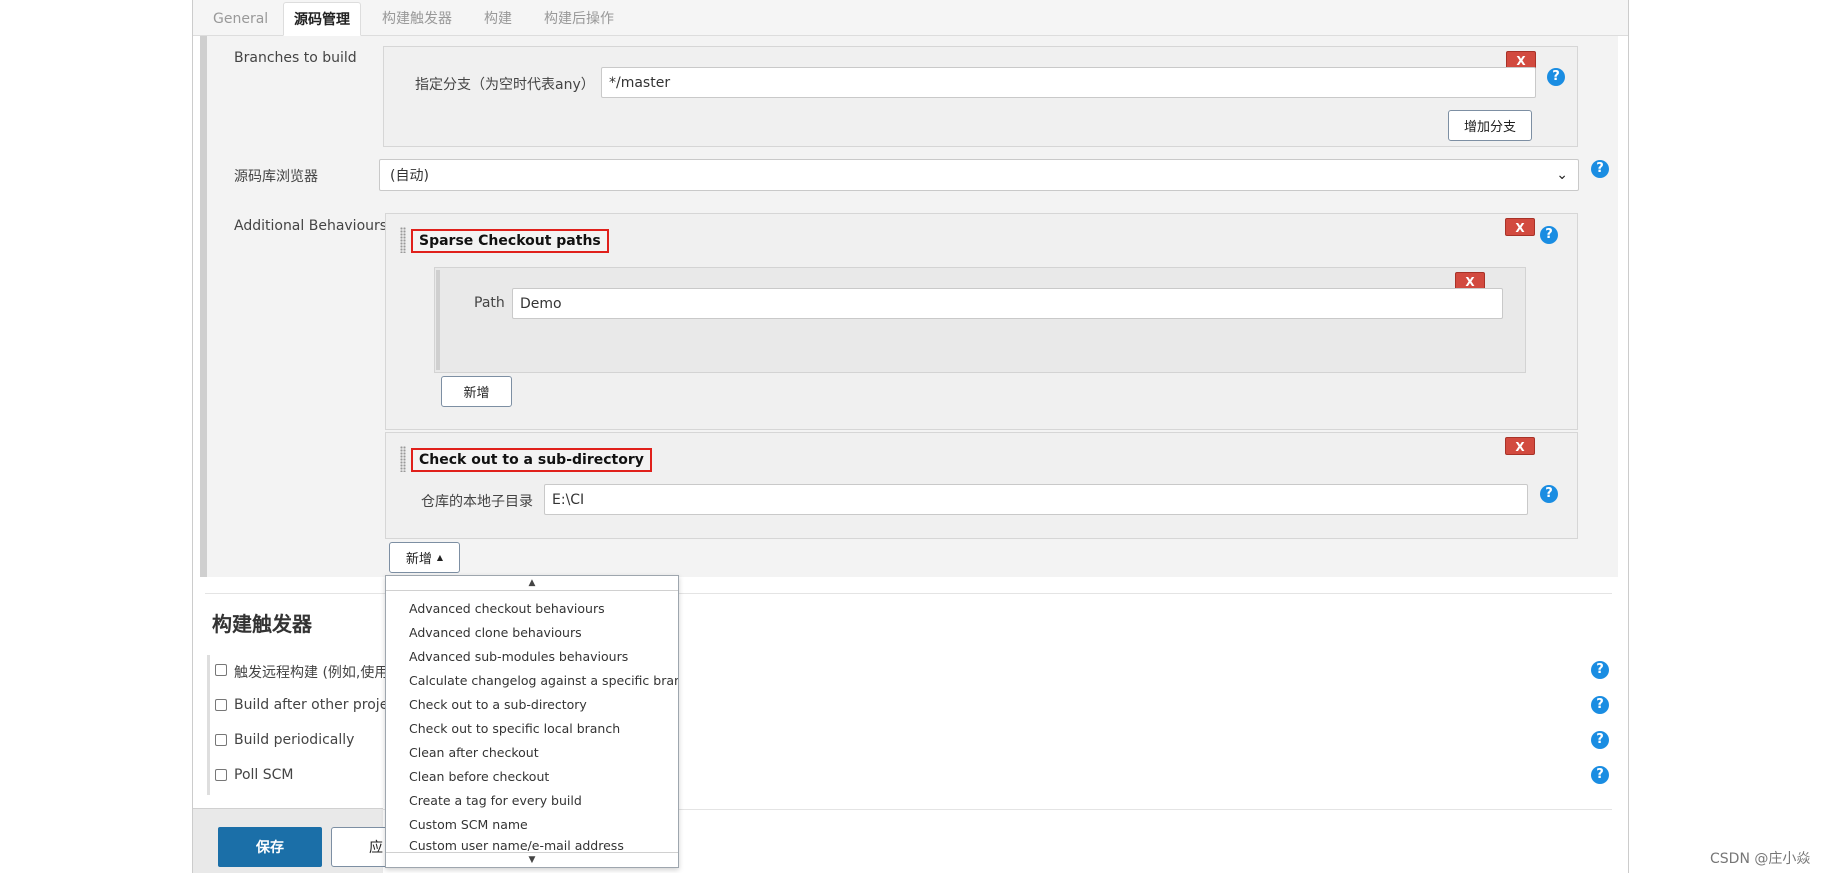  What do you see at coordinates (532, 583) in the screenshot?
I see `scroll-up-icon: ▲` at bounding box center [532, 583].